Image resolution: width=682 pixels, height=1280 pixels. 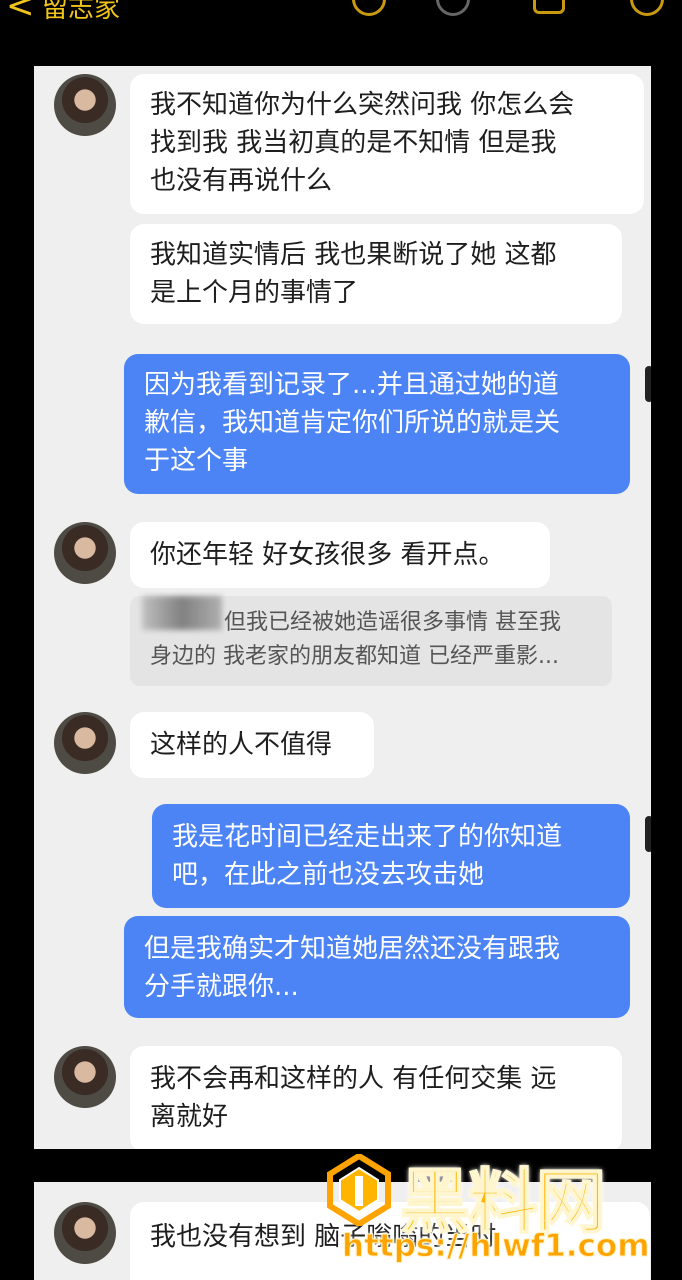 I want to click on watermark: 黑料网 https://hlwf1.com, so click(x=493, y=1213).